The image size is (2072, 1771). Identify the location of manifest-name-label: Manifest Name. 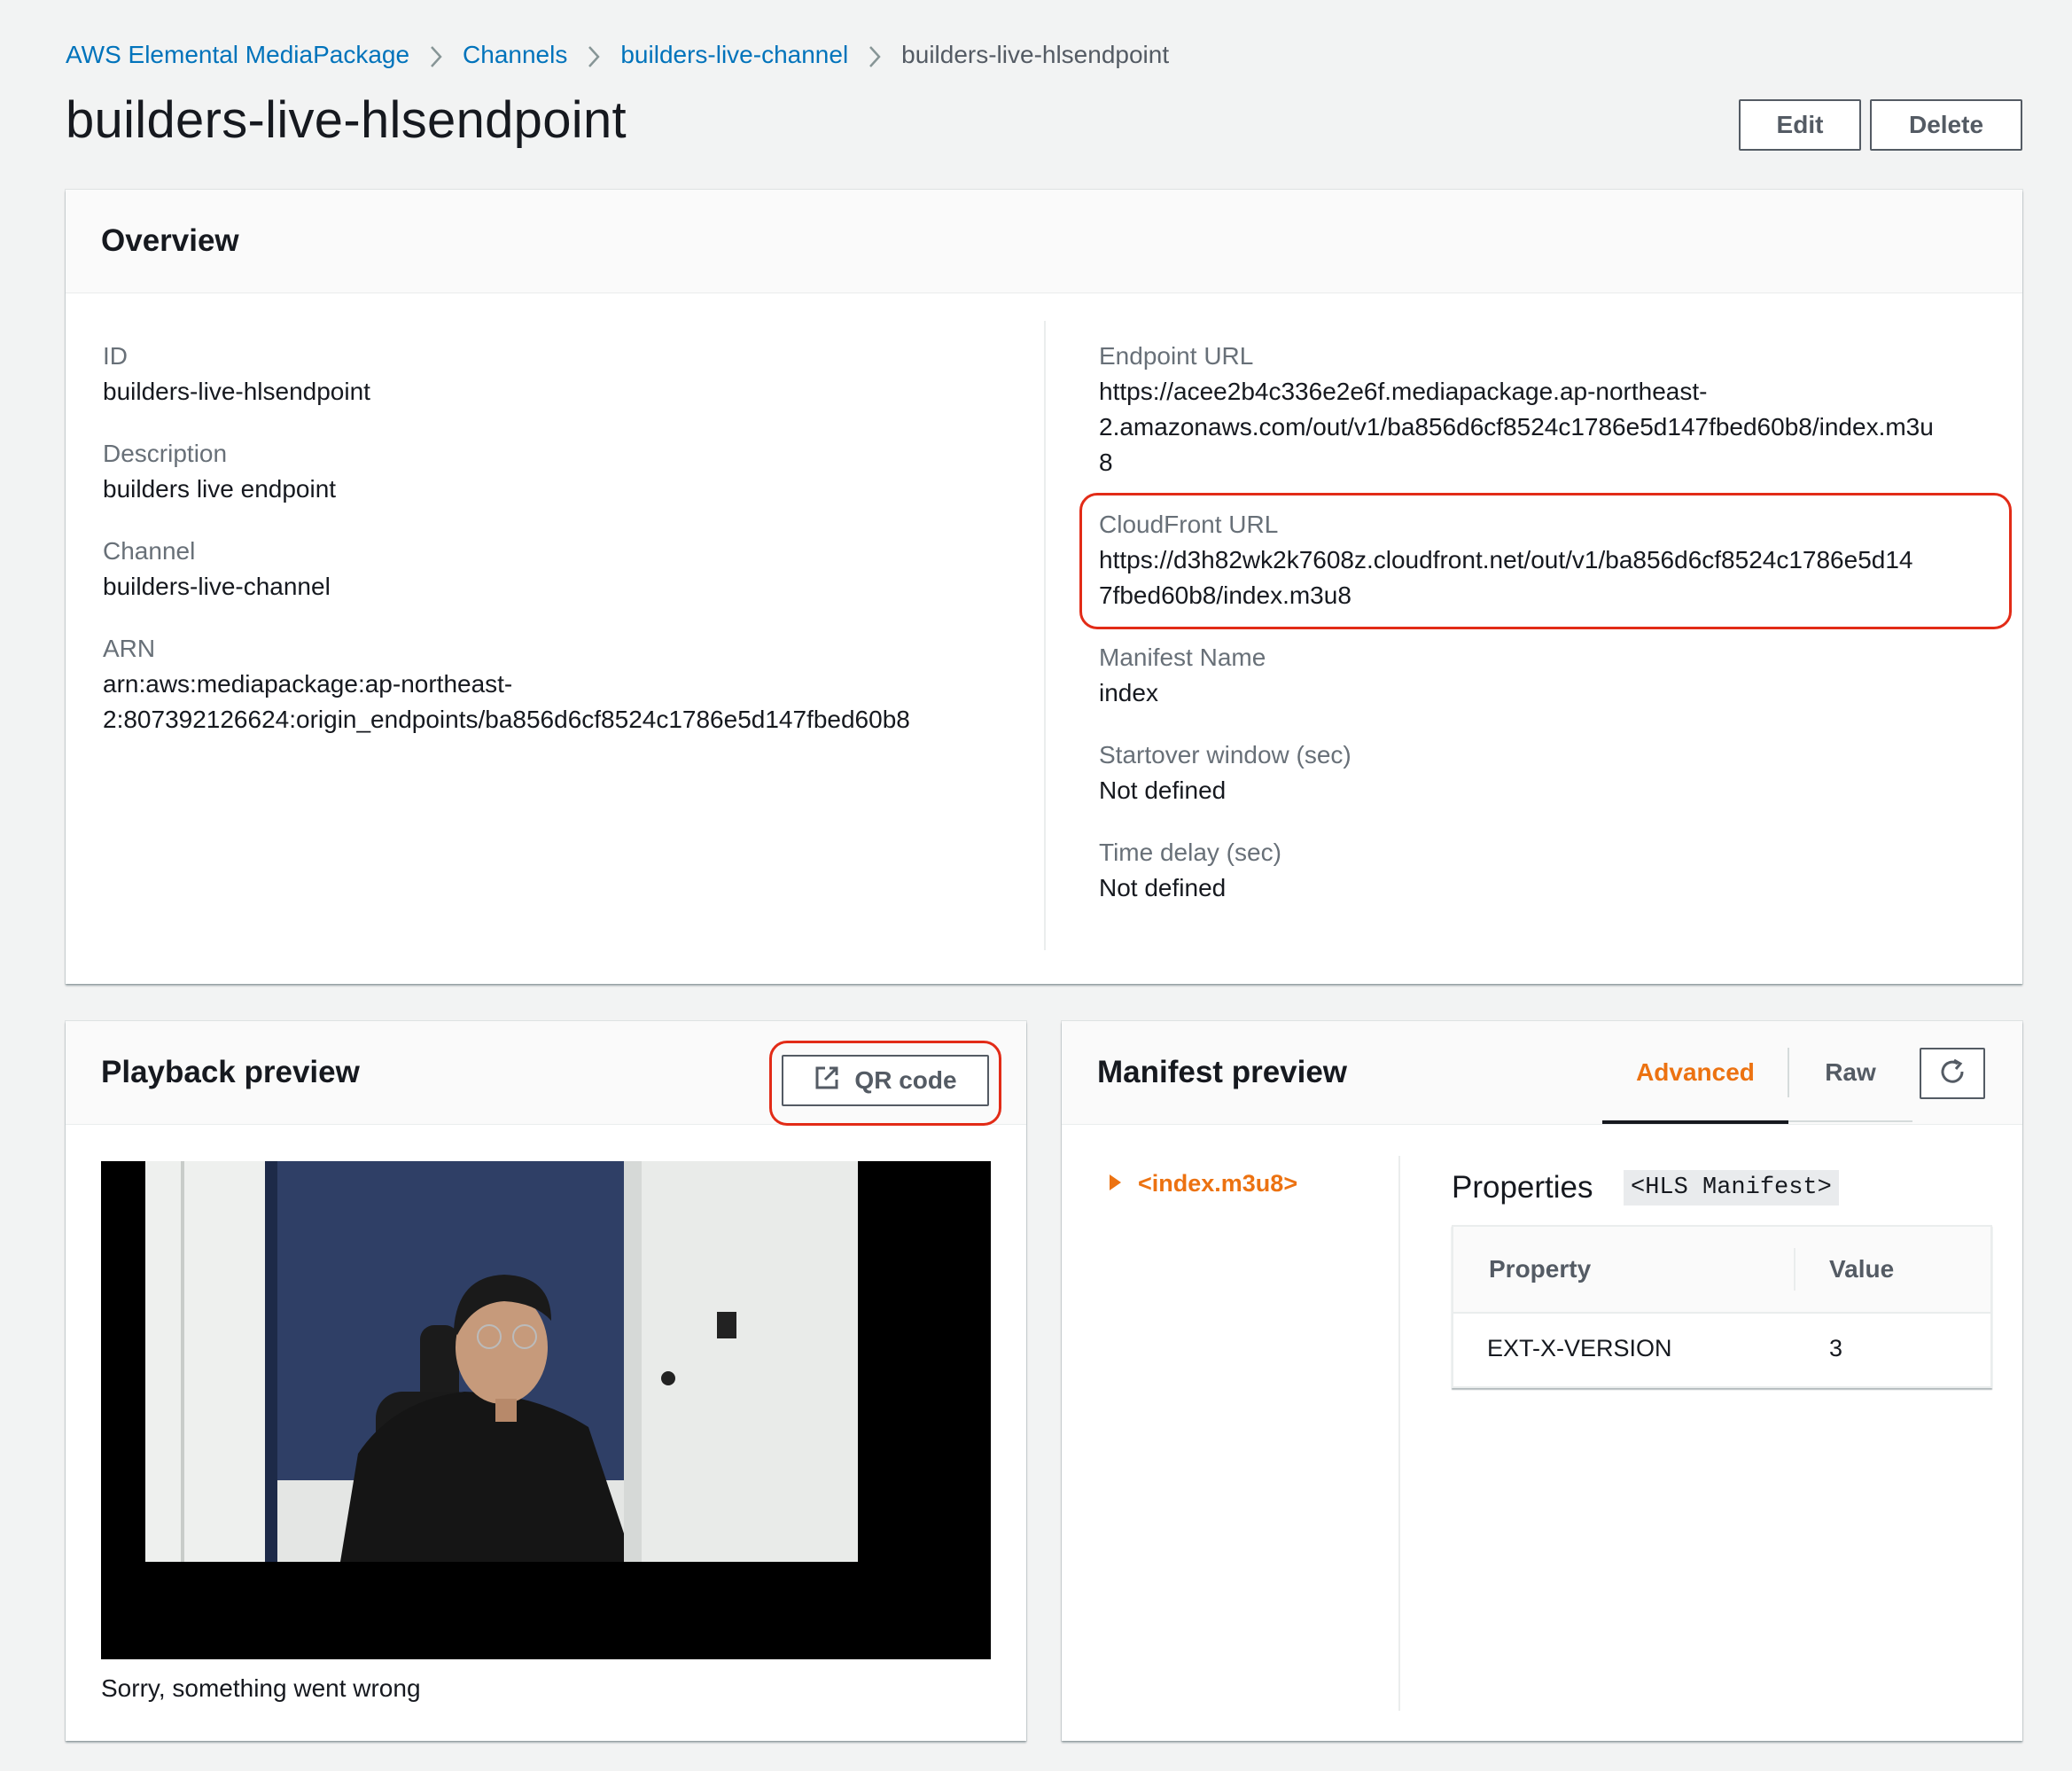
(1182, 657).